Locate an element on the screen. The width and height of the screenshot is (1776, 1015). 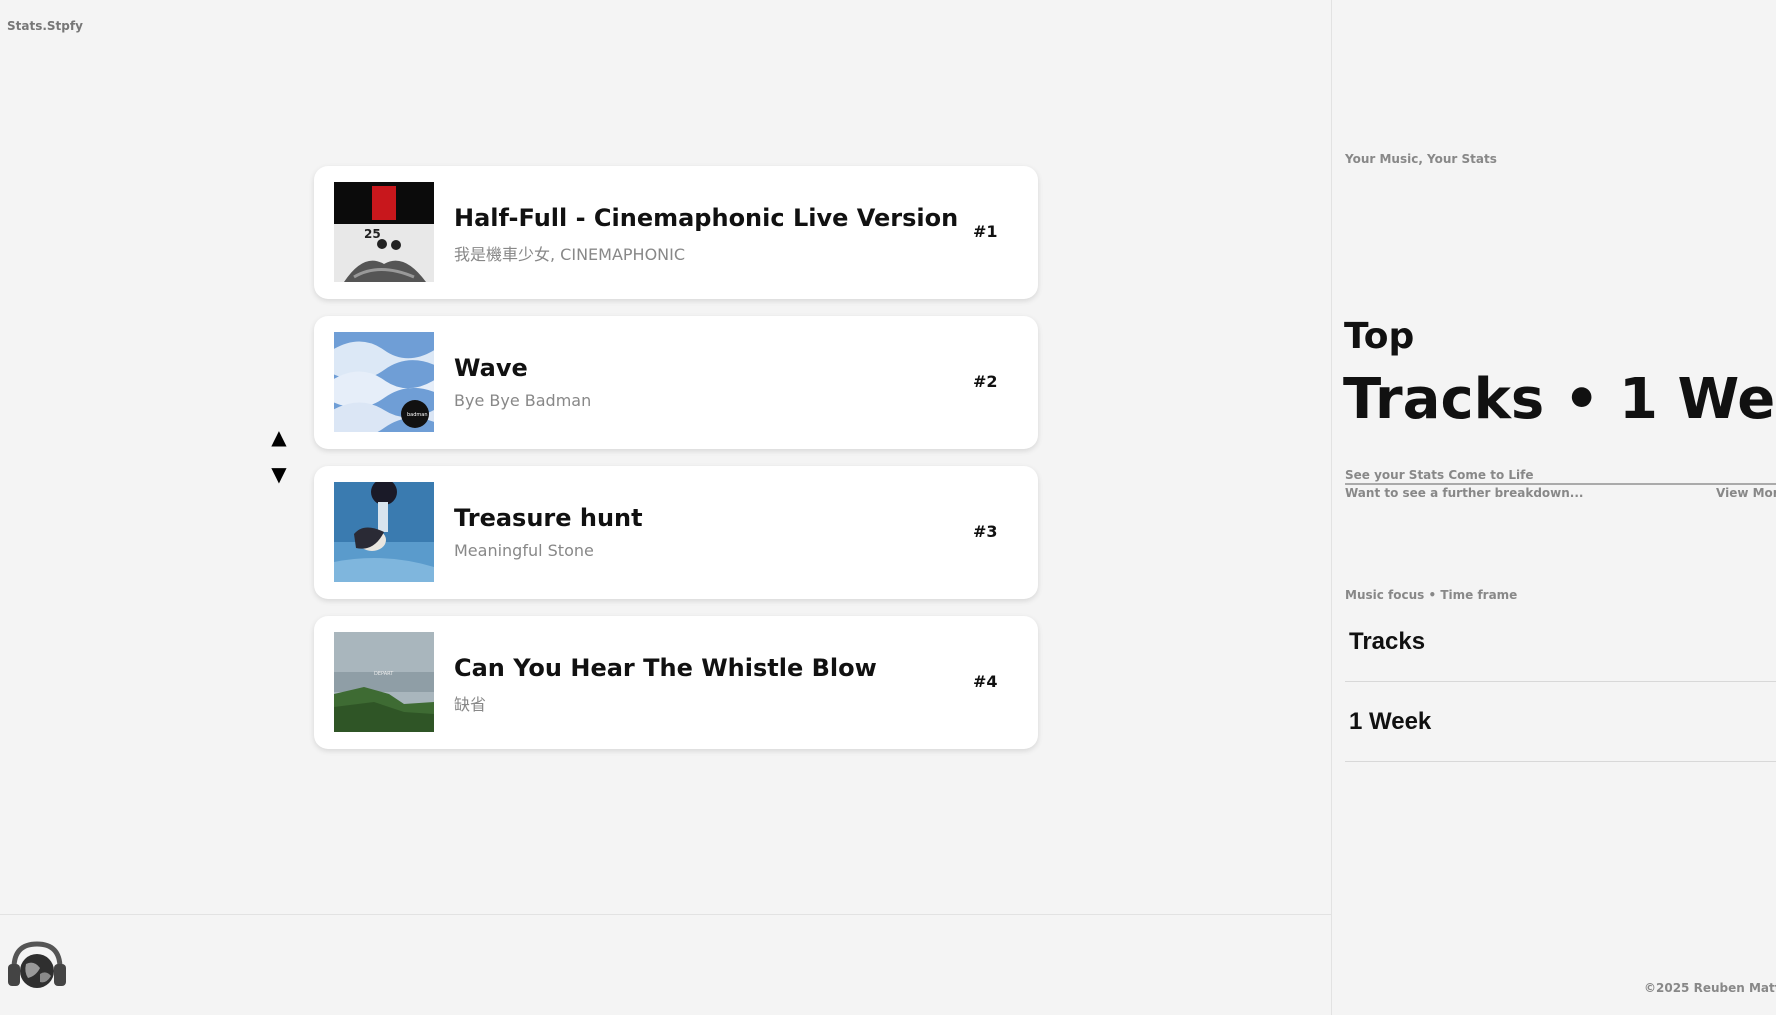
panel-divider is located at coordinates (1331, 507).